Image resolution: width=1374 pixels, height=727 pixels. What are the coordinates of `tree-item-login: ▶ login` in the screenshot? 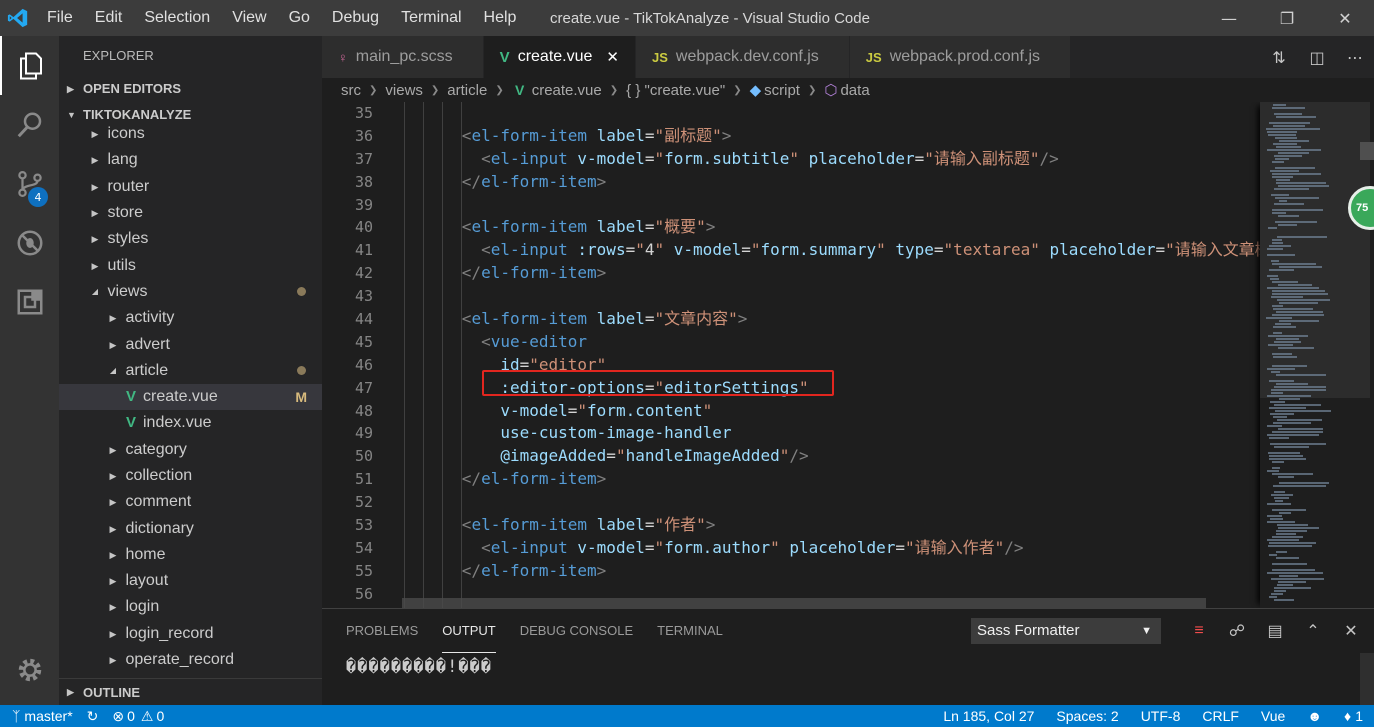 It's located at (190, 607).